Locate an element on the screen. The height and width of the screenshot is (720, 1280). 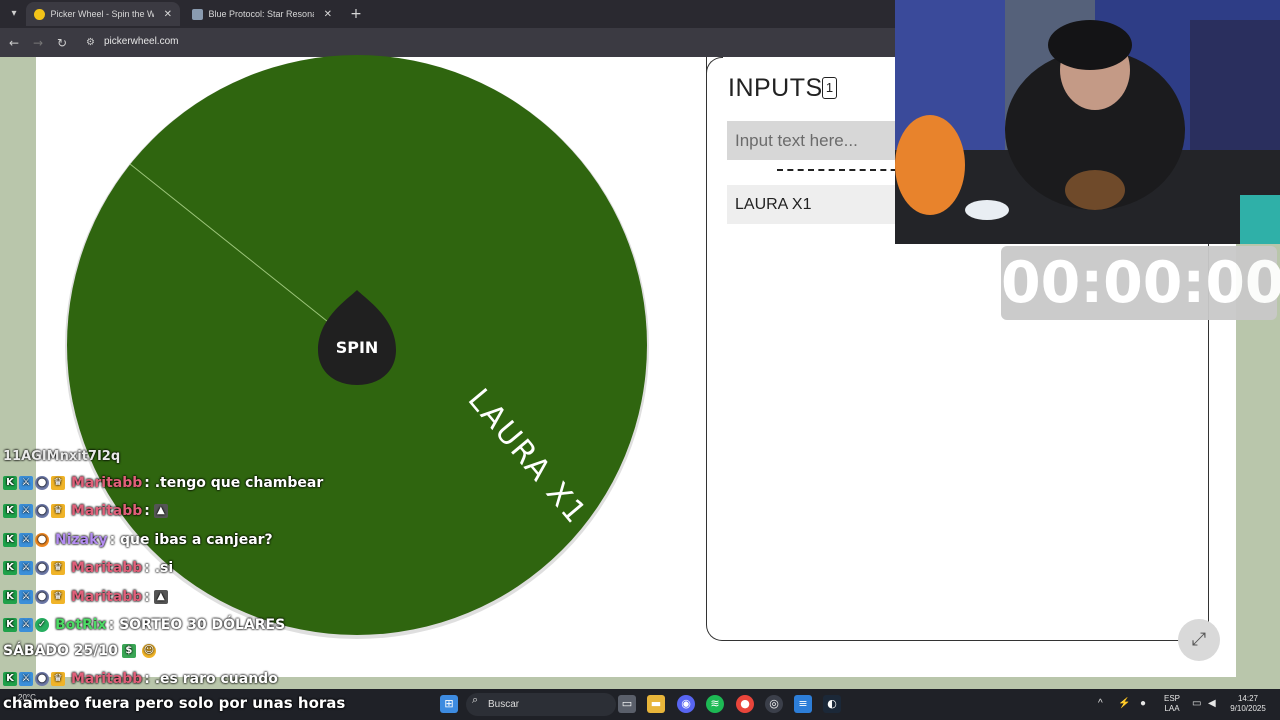
discord-icon: ◉ is located at coordinates (686, 704).